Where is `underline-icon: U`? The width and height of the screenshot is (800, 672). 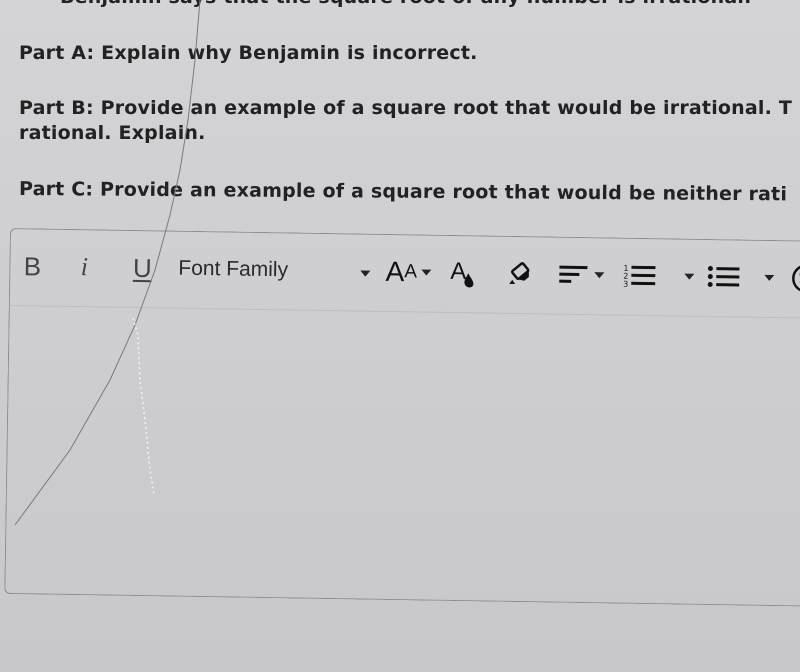
underline-icon: U is located at coordinates (142, 267).